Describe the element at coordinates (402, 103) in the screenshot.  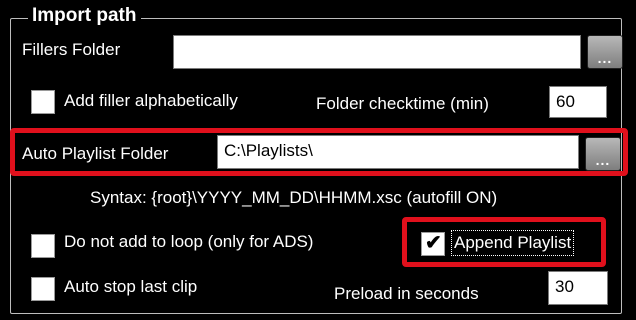
I see `folder-checktime-label: Folder checktime (min)` at that location.